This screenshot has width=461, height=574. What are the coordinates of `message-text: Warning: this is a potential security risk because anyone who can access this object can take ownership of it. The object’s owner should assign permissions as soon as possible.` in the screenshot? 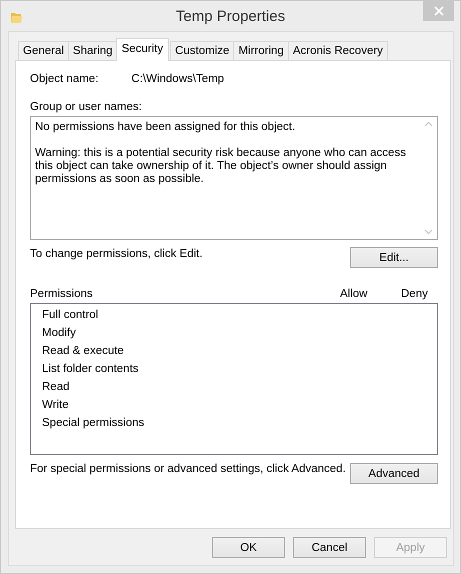 It's located at (221, 166).